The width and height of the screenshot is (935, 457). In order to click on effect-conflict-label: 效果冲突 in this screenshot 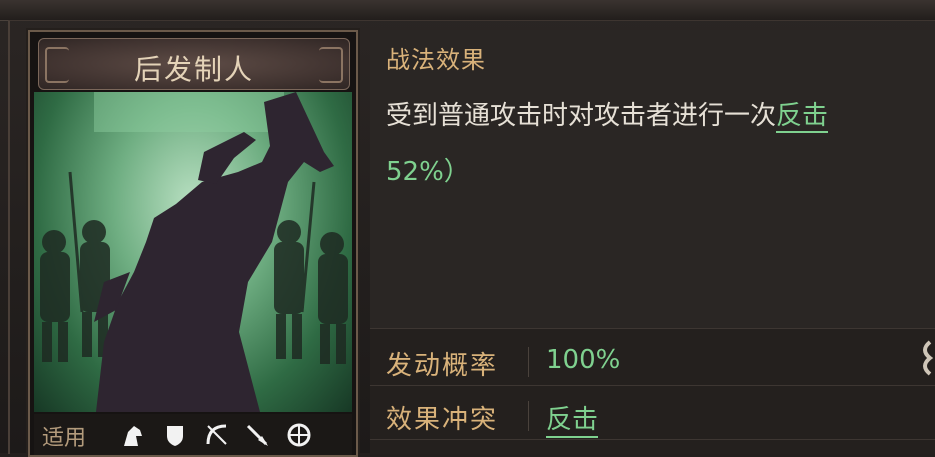, I will do `click(442, 420)`.